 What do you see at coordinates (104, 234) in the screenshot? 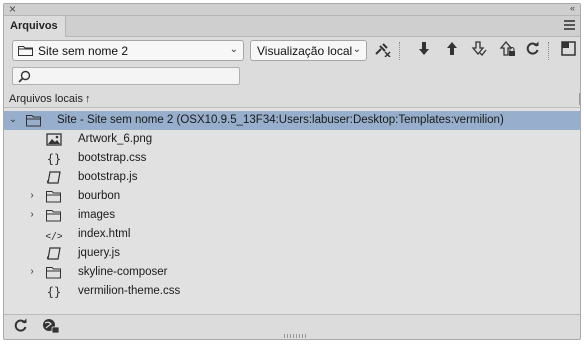
I see `tree-row-label: index.html` at bounding box center [104, 234].